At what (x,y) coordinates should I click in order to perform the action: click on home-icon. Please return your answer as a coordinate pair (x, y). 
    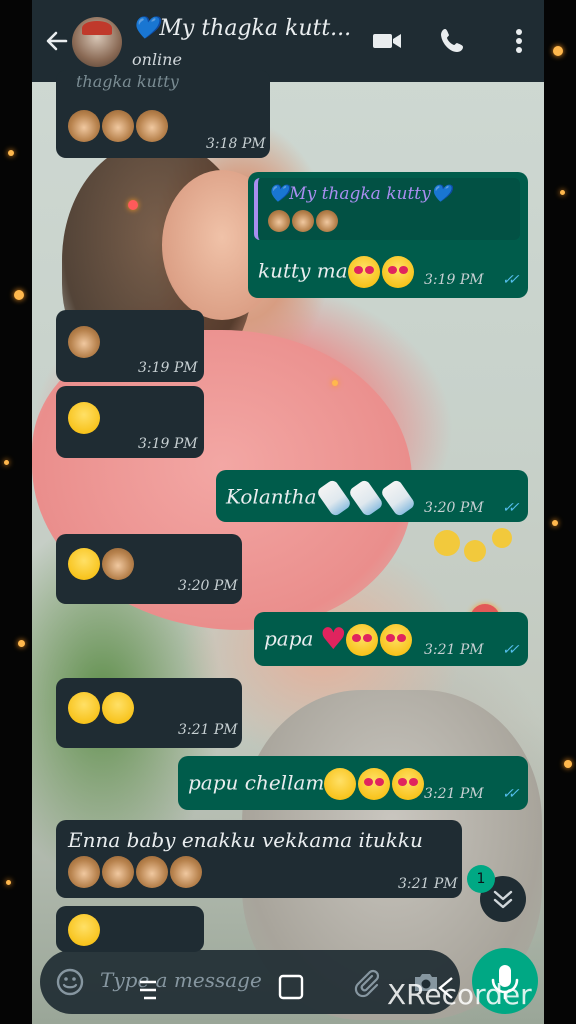
    Looking at the image, I should click on (291, 987).